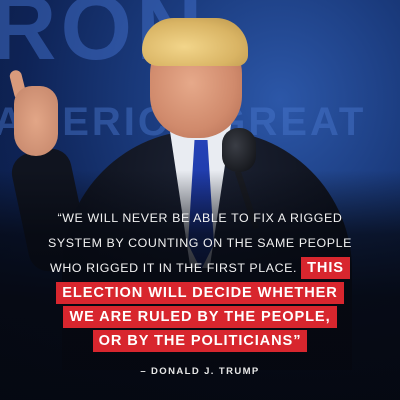  Describe the element at coordinates (195, 42) in the screenshot. I see `speaker-hair` at that location.